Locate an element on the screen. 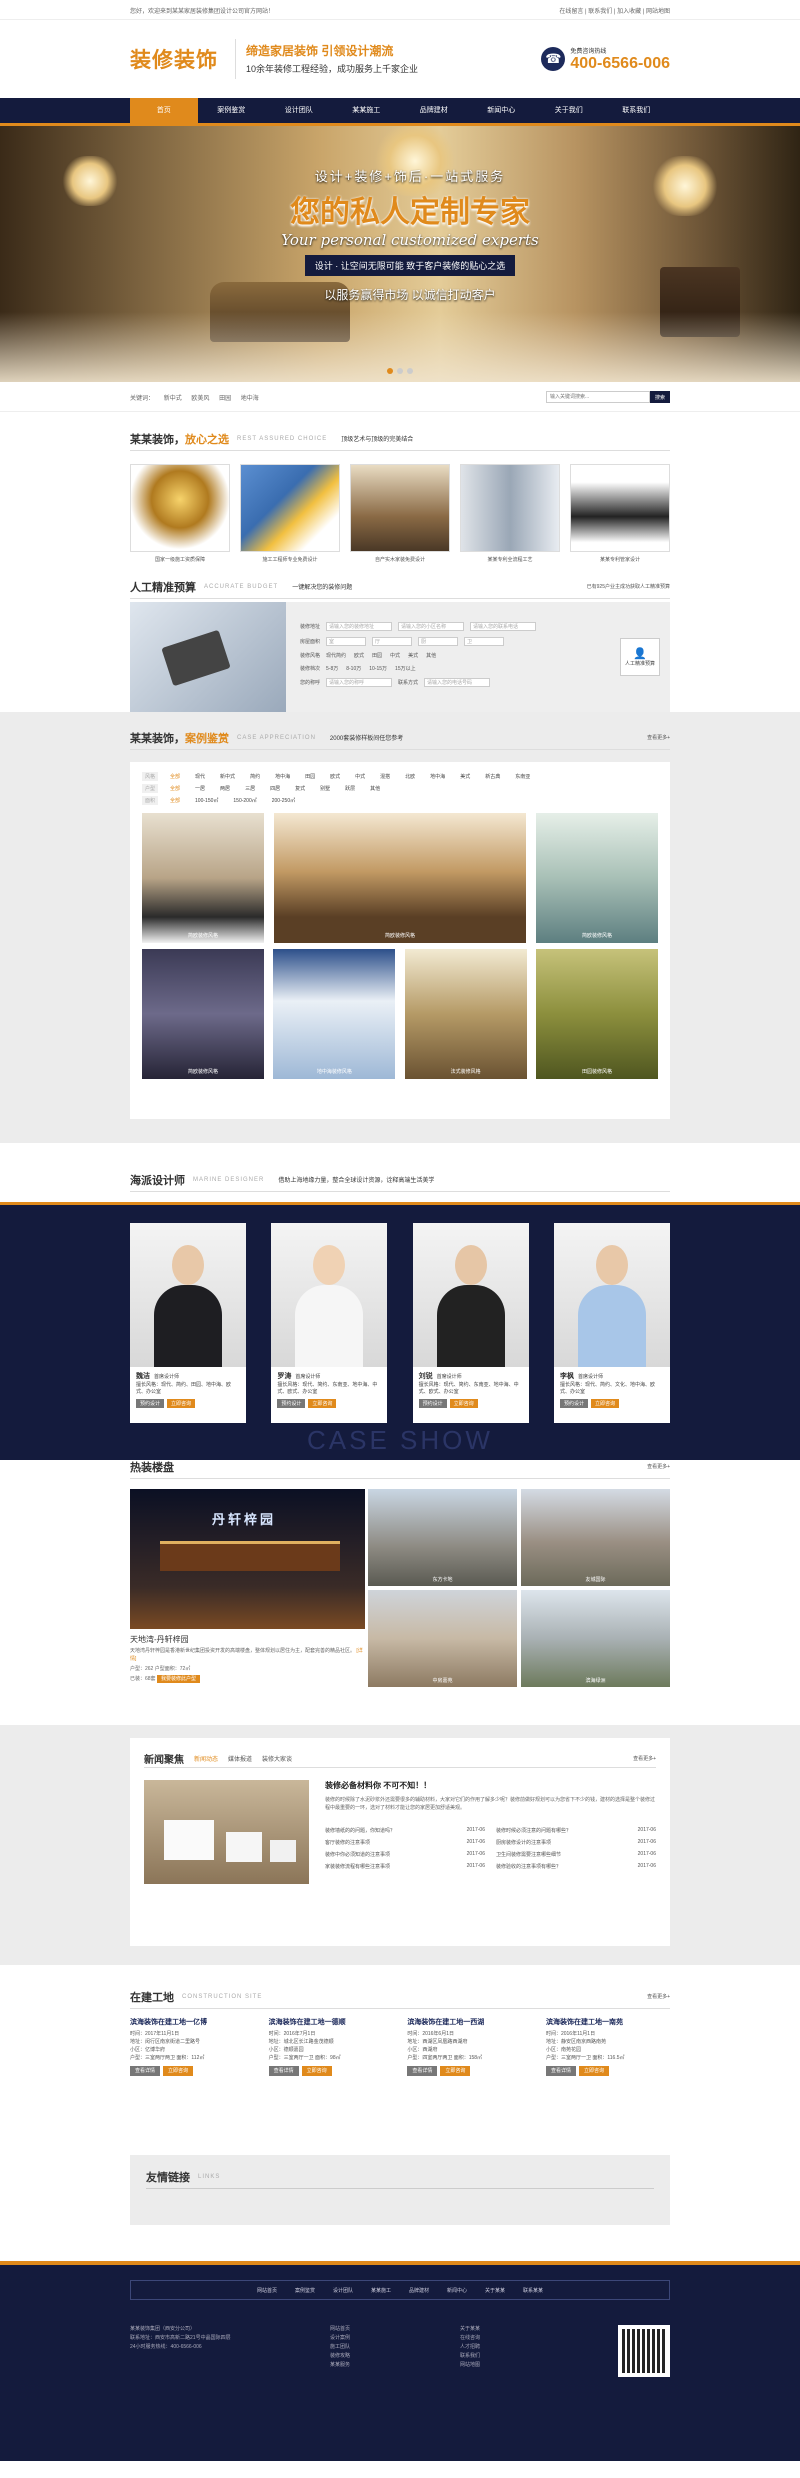  site-title: 滨海装饰在建工地一西湖 is located at coordinates (469, 2023).